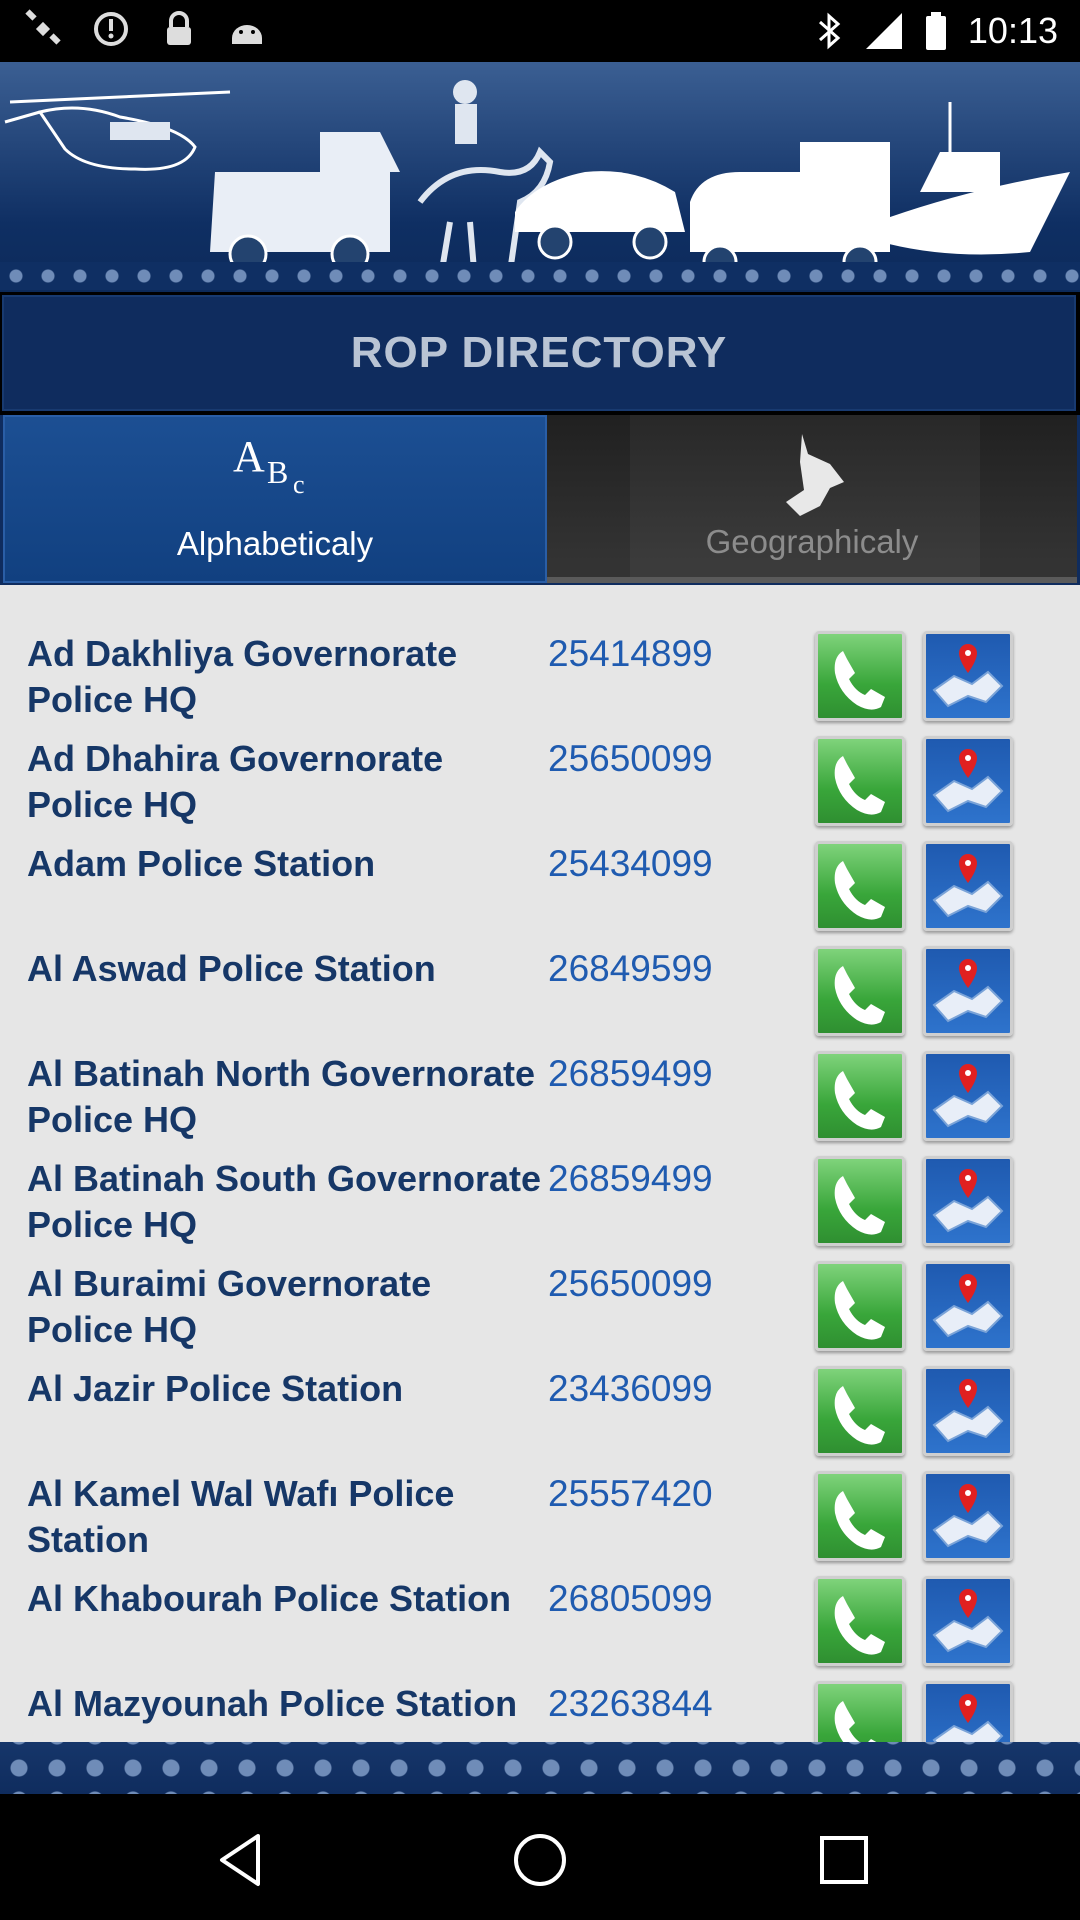 This screenshot has width=1080, height=1920. What do you see at coordinates (111, 29) in the screenshot?
I see `alarm-icon` at bounding box center [111, 29].